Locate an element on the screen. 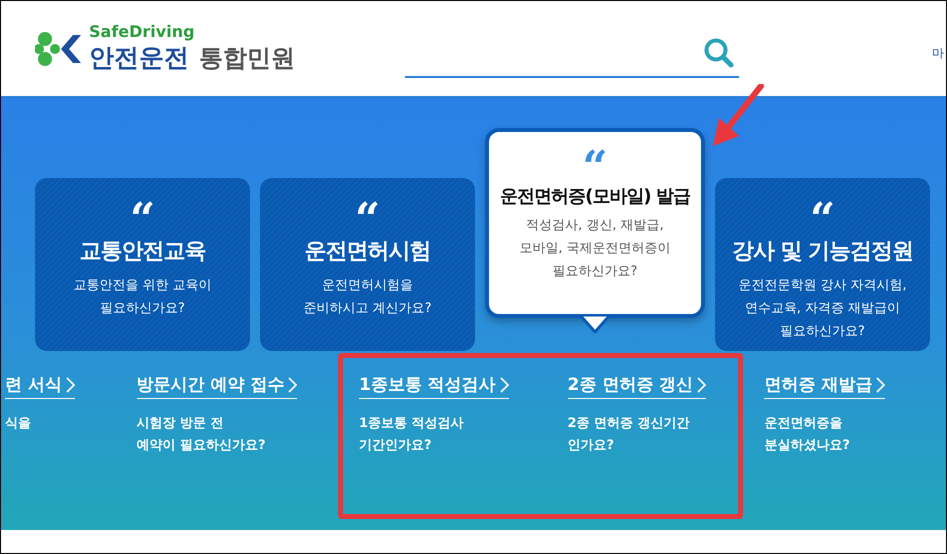  service-card: “ 운전면허증(모바일) 발급 적성검사, 갱신, 재발급, 모바일, 국제운전면허증이 필요하신가요? is located at coordinates (595, 223).